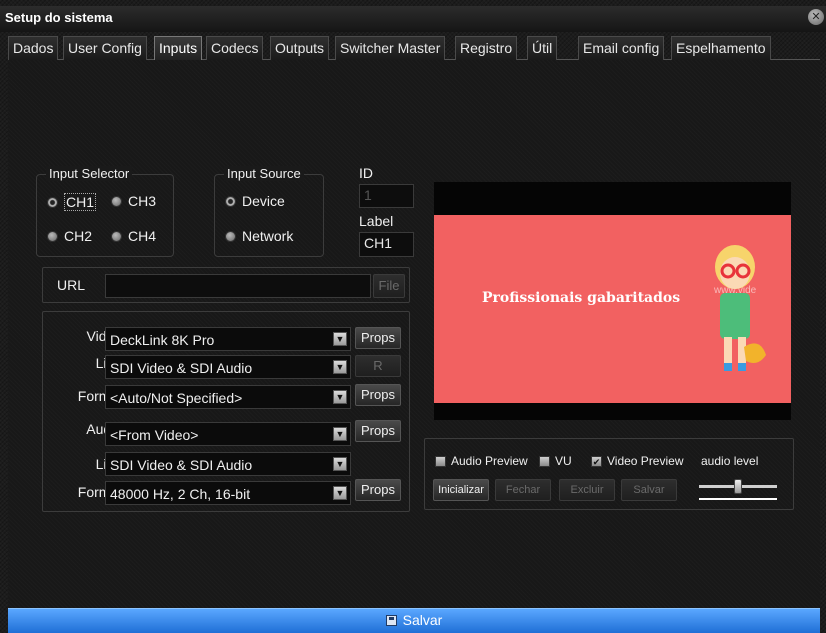 The image size is (826, 633). I want to click on audio-format-props-button: Props, so click(378, 490).